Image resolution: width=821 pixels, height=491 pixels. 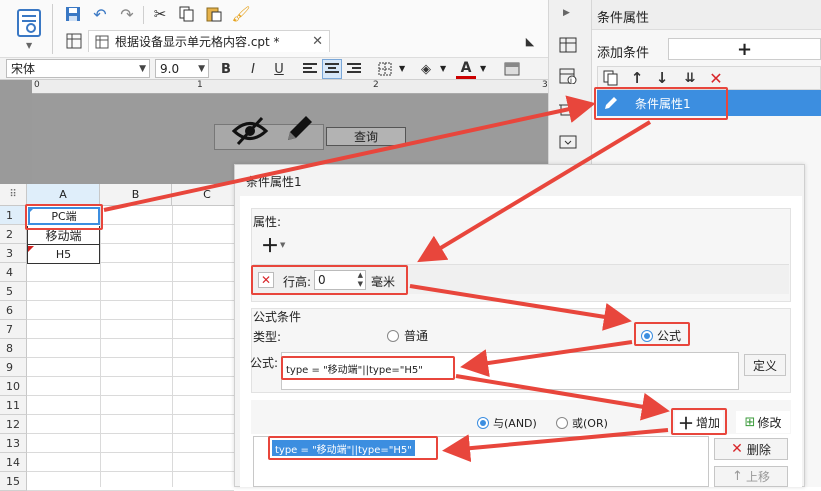 I want to click on arrow-add-to-result, so click(x=555, y=445).